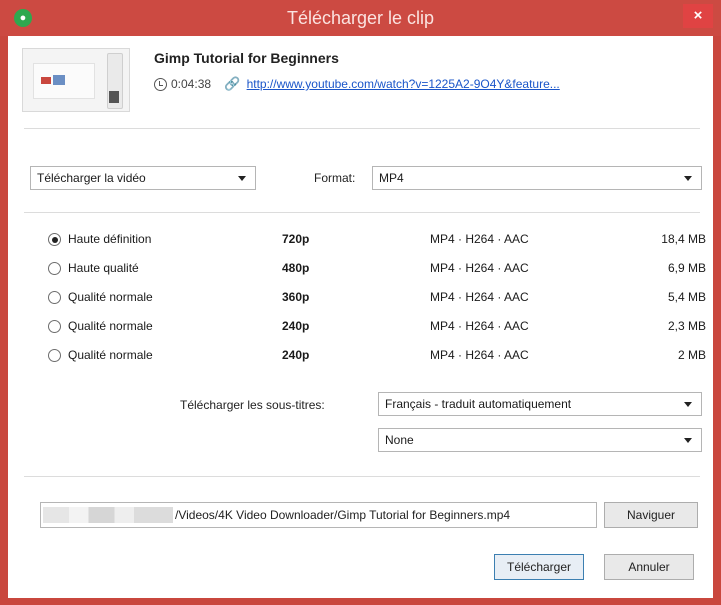 The width and height of the screenshot is (721, 605). Describe the element at coordinates (540, 440) in the screenshot. I see `subtitles-secondary-select: None` at that location.